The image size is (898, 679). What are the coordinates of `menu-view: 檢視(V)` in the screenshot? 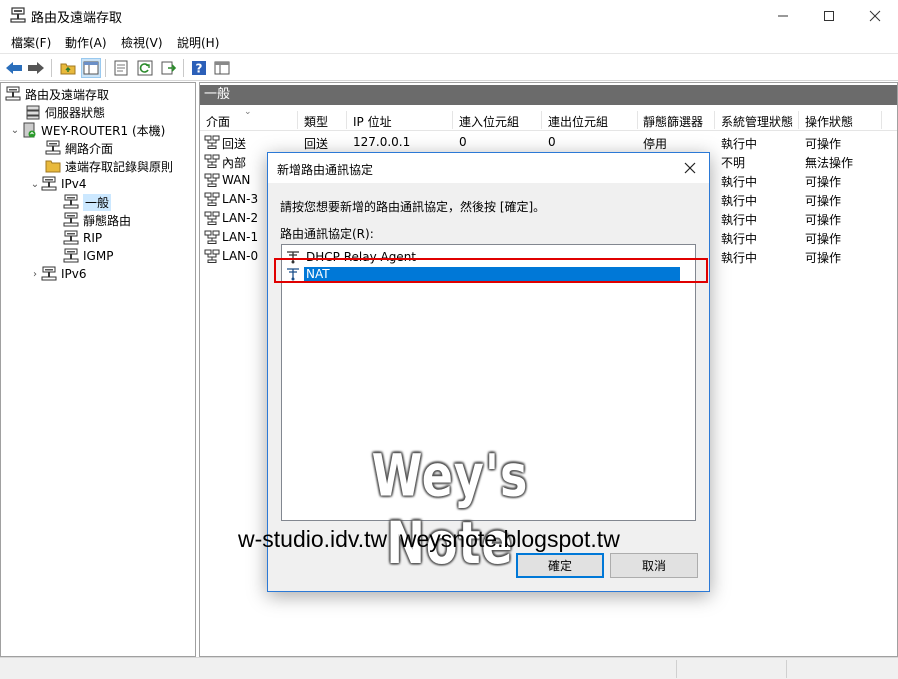 It's located at (142, 42).